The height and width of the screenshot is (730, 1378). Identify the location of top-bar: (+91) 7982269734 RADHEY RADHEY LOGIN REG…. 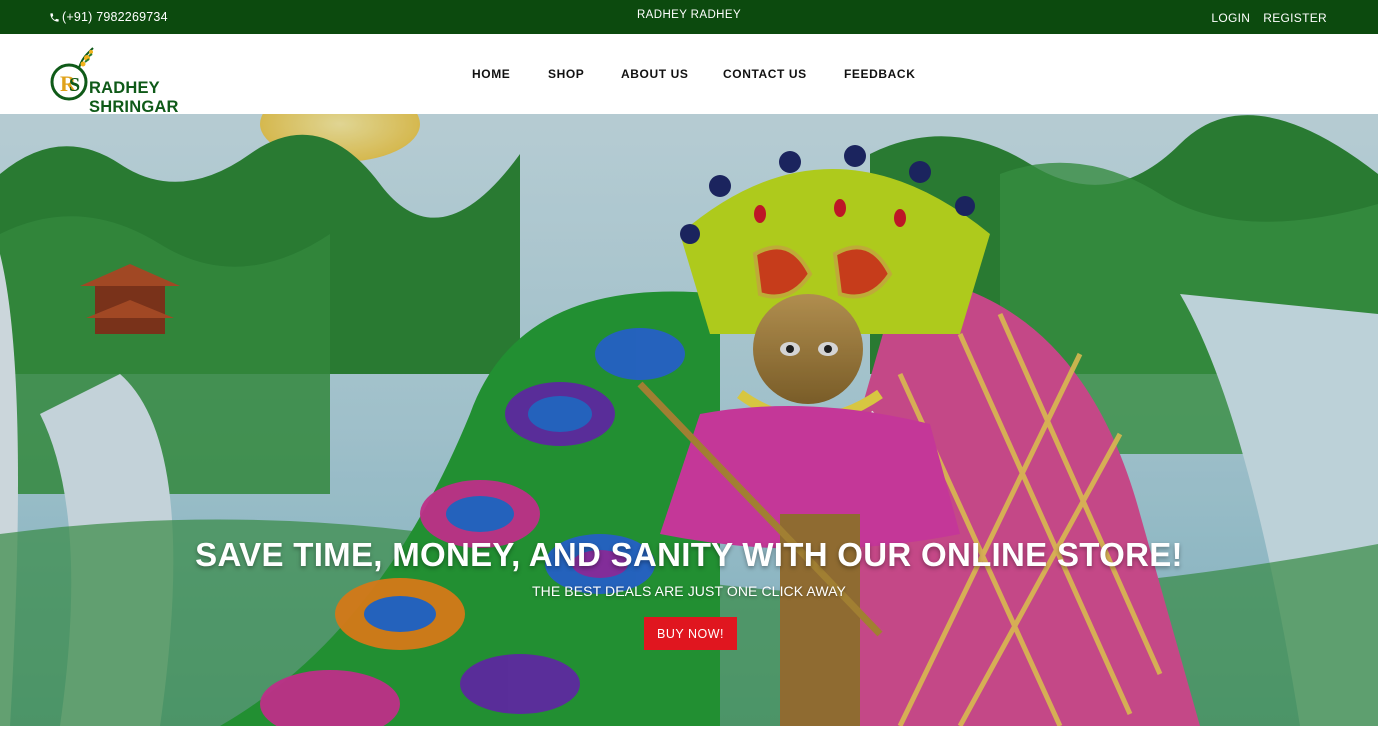
(689, 17).